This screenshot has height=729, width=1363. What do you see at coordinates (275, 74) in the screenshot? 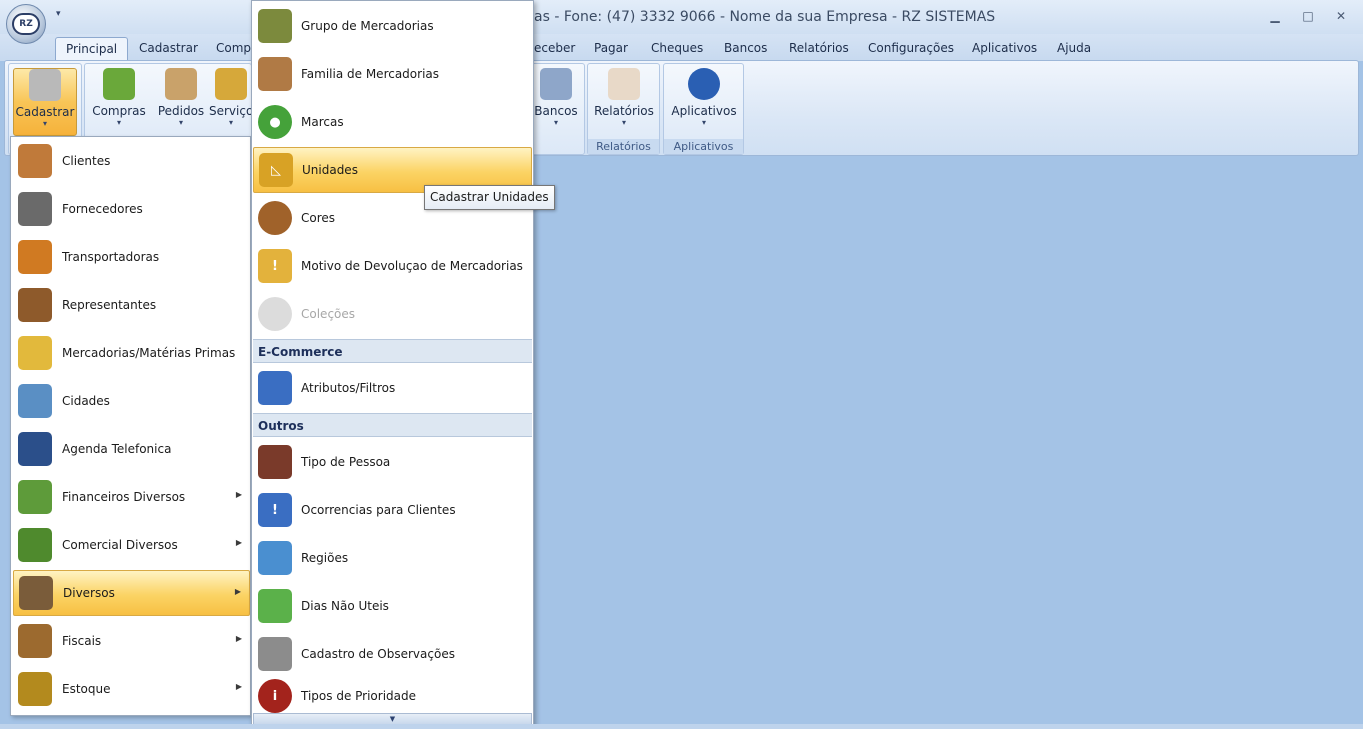
I see `box-open-icon` at bounding box center [275, 74].